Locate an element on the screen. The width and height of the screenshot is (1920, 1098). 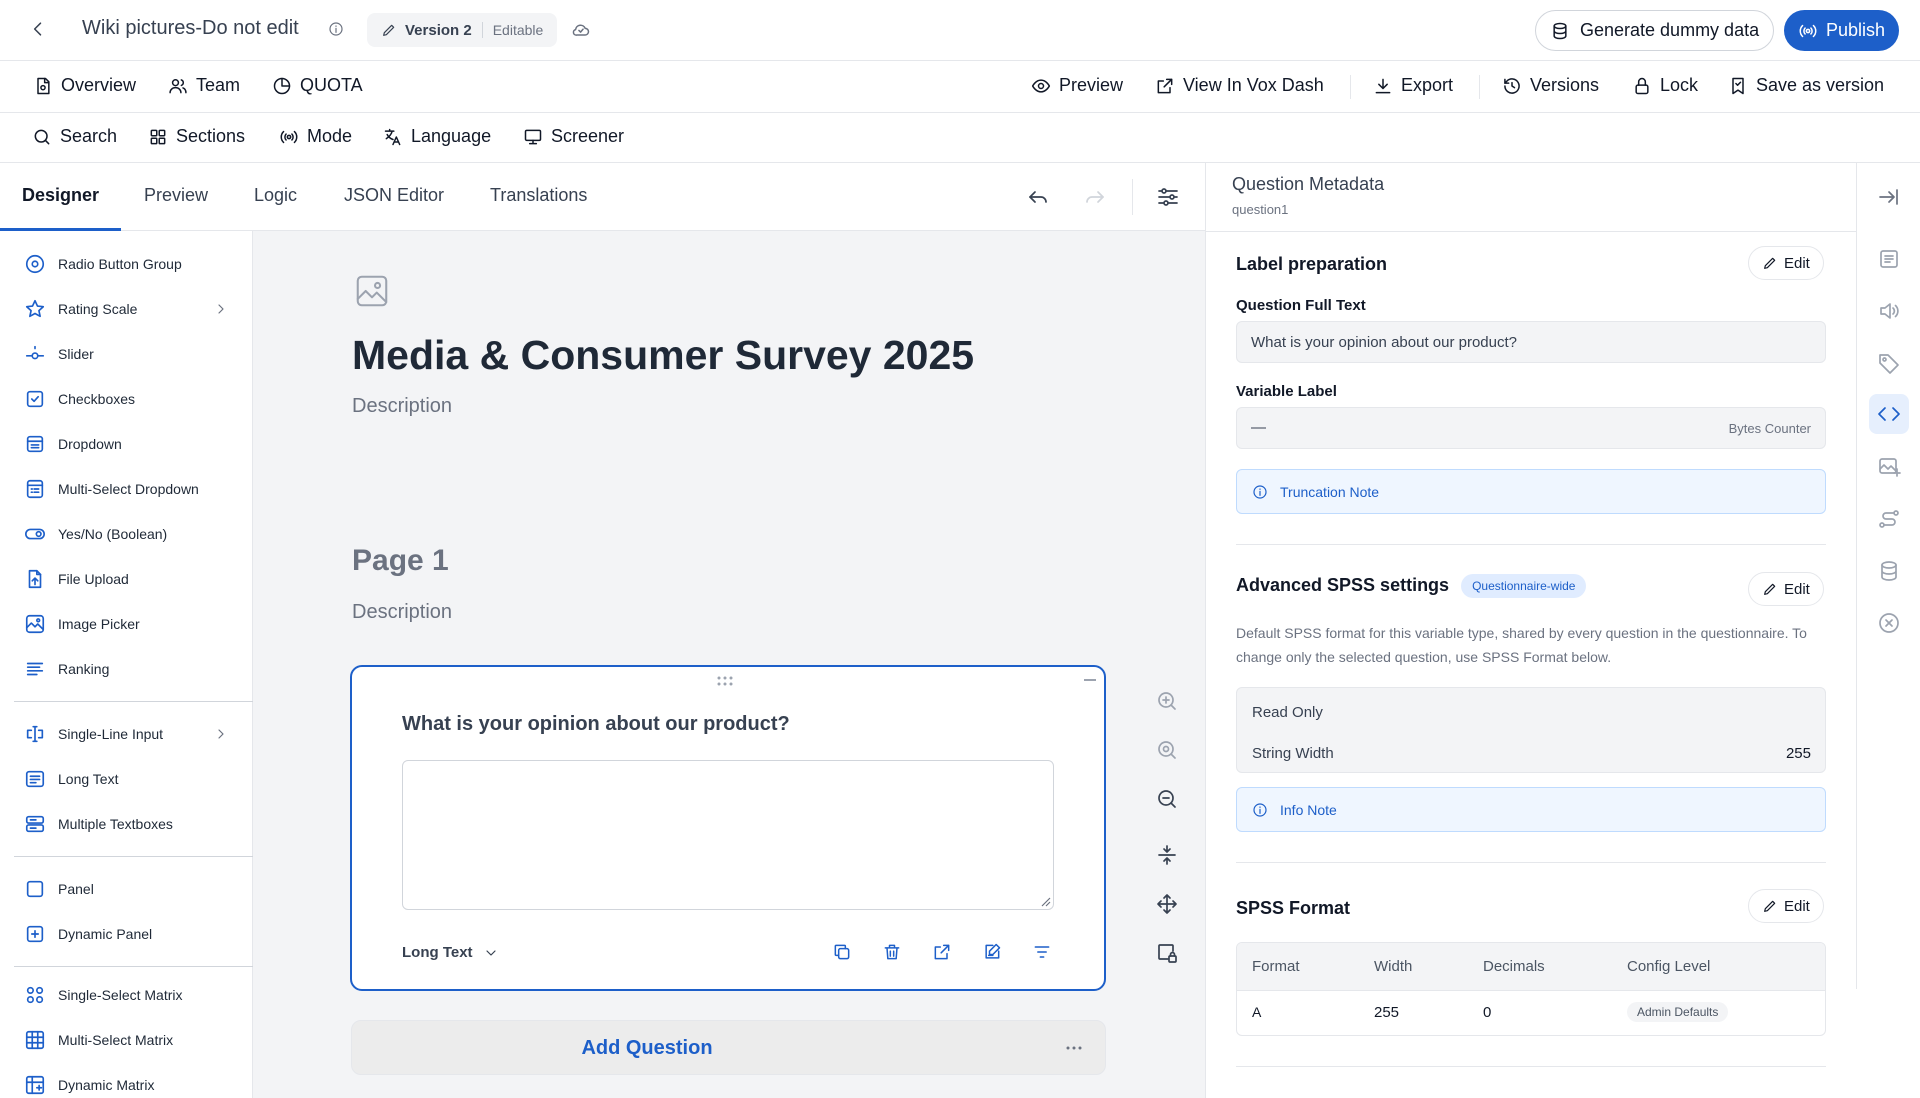
tab-translations: Translations is located at coordinates (538, 195).